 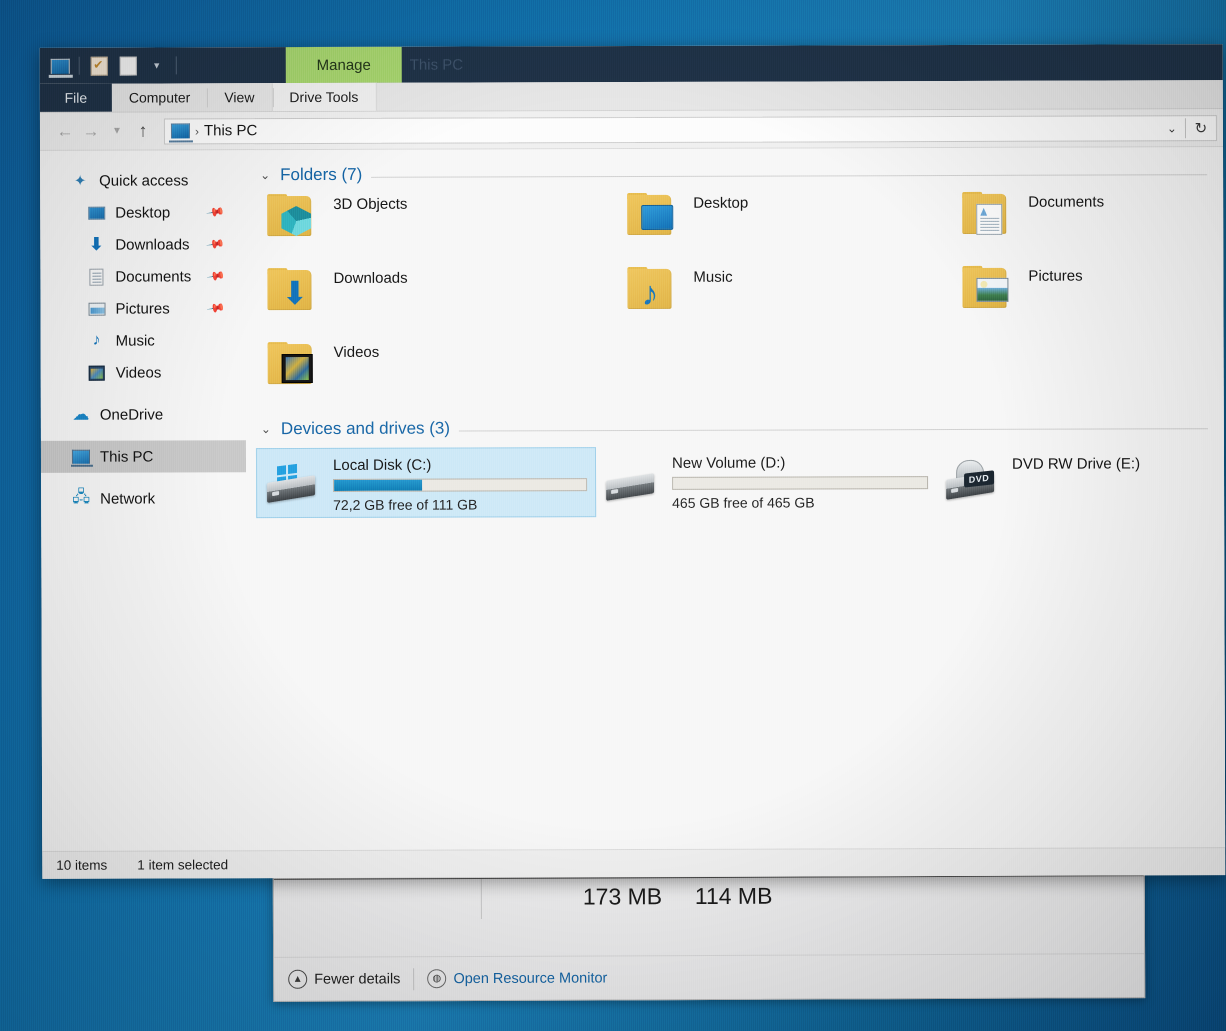 I want to click on drive-item-dvd-rw-e: DVD DVD RW Drive (E:), so click(x=1080, y=480).